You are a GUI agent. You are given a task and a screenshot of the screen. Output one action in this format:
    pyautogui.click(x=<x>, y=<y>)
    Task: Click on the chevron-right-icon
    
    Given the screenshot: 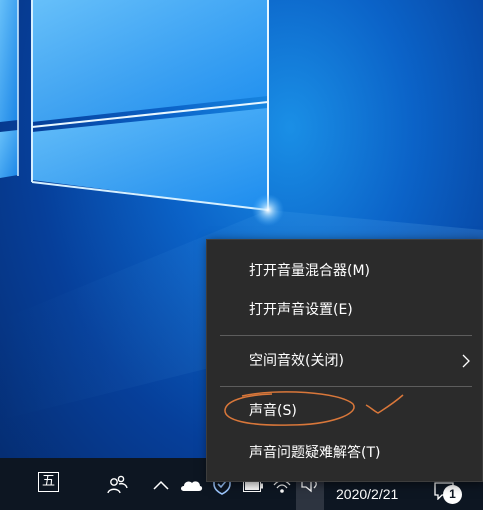 What is the action you would take?
    pyautogui.click(x=466, y=361)
    